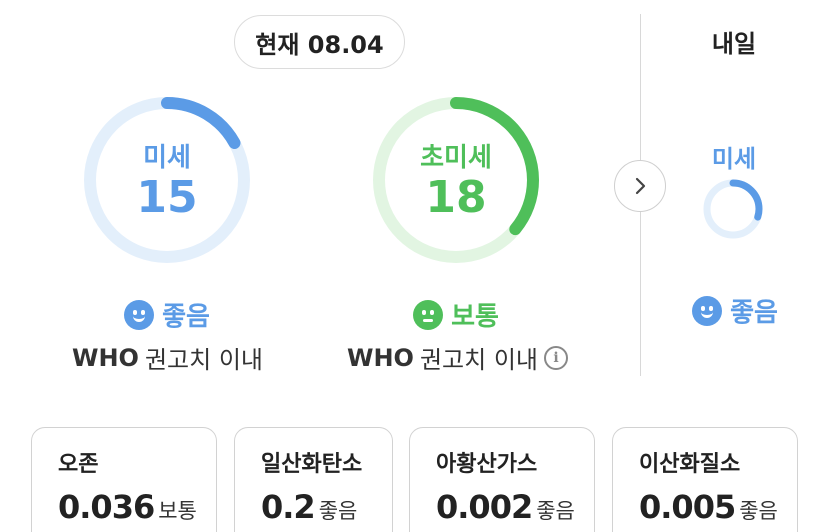 This screenshot has width=830, height=532. I want to click on tomorrow-pm10-ring, so click(733, 209).